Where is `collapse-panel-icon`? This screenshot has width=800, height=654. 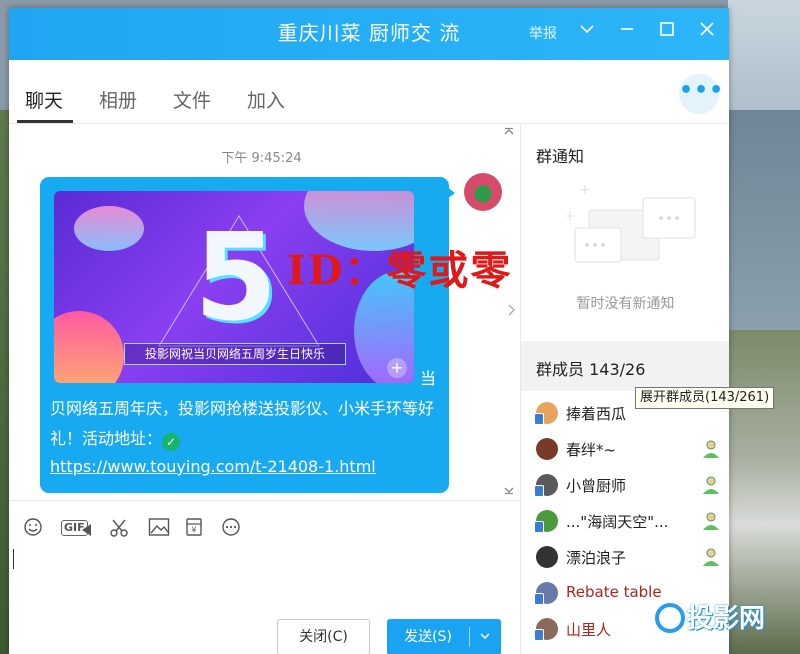
collapse-panel-icon is located at coordinates (511, 312).